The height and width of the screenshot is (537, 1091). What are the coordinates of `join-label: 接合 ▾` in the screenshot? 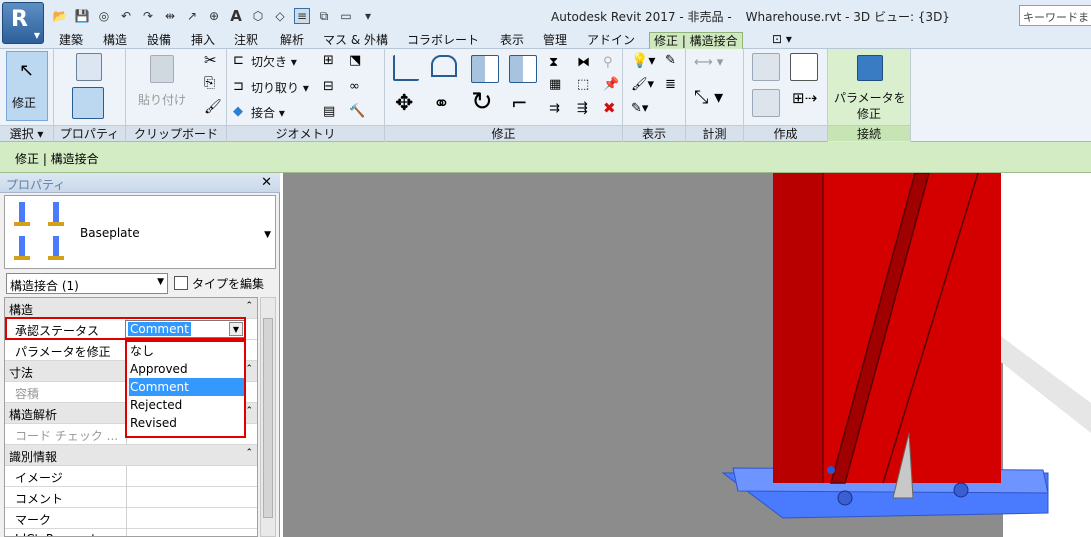 It's located at (268, 112).